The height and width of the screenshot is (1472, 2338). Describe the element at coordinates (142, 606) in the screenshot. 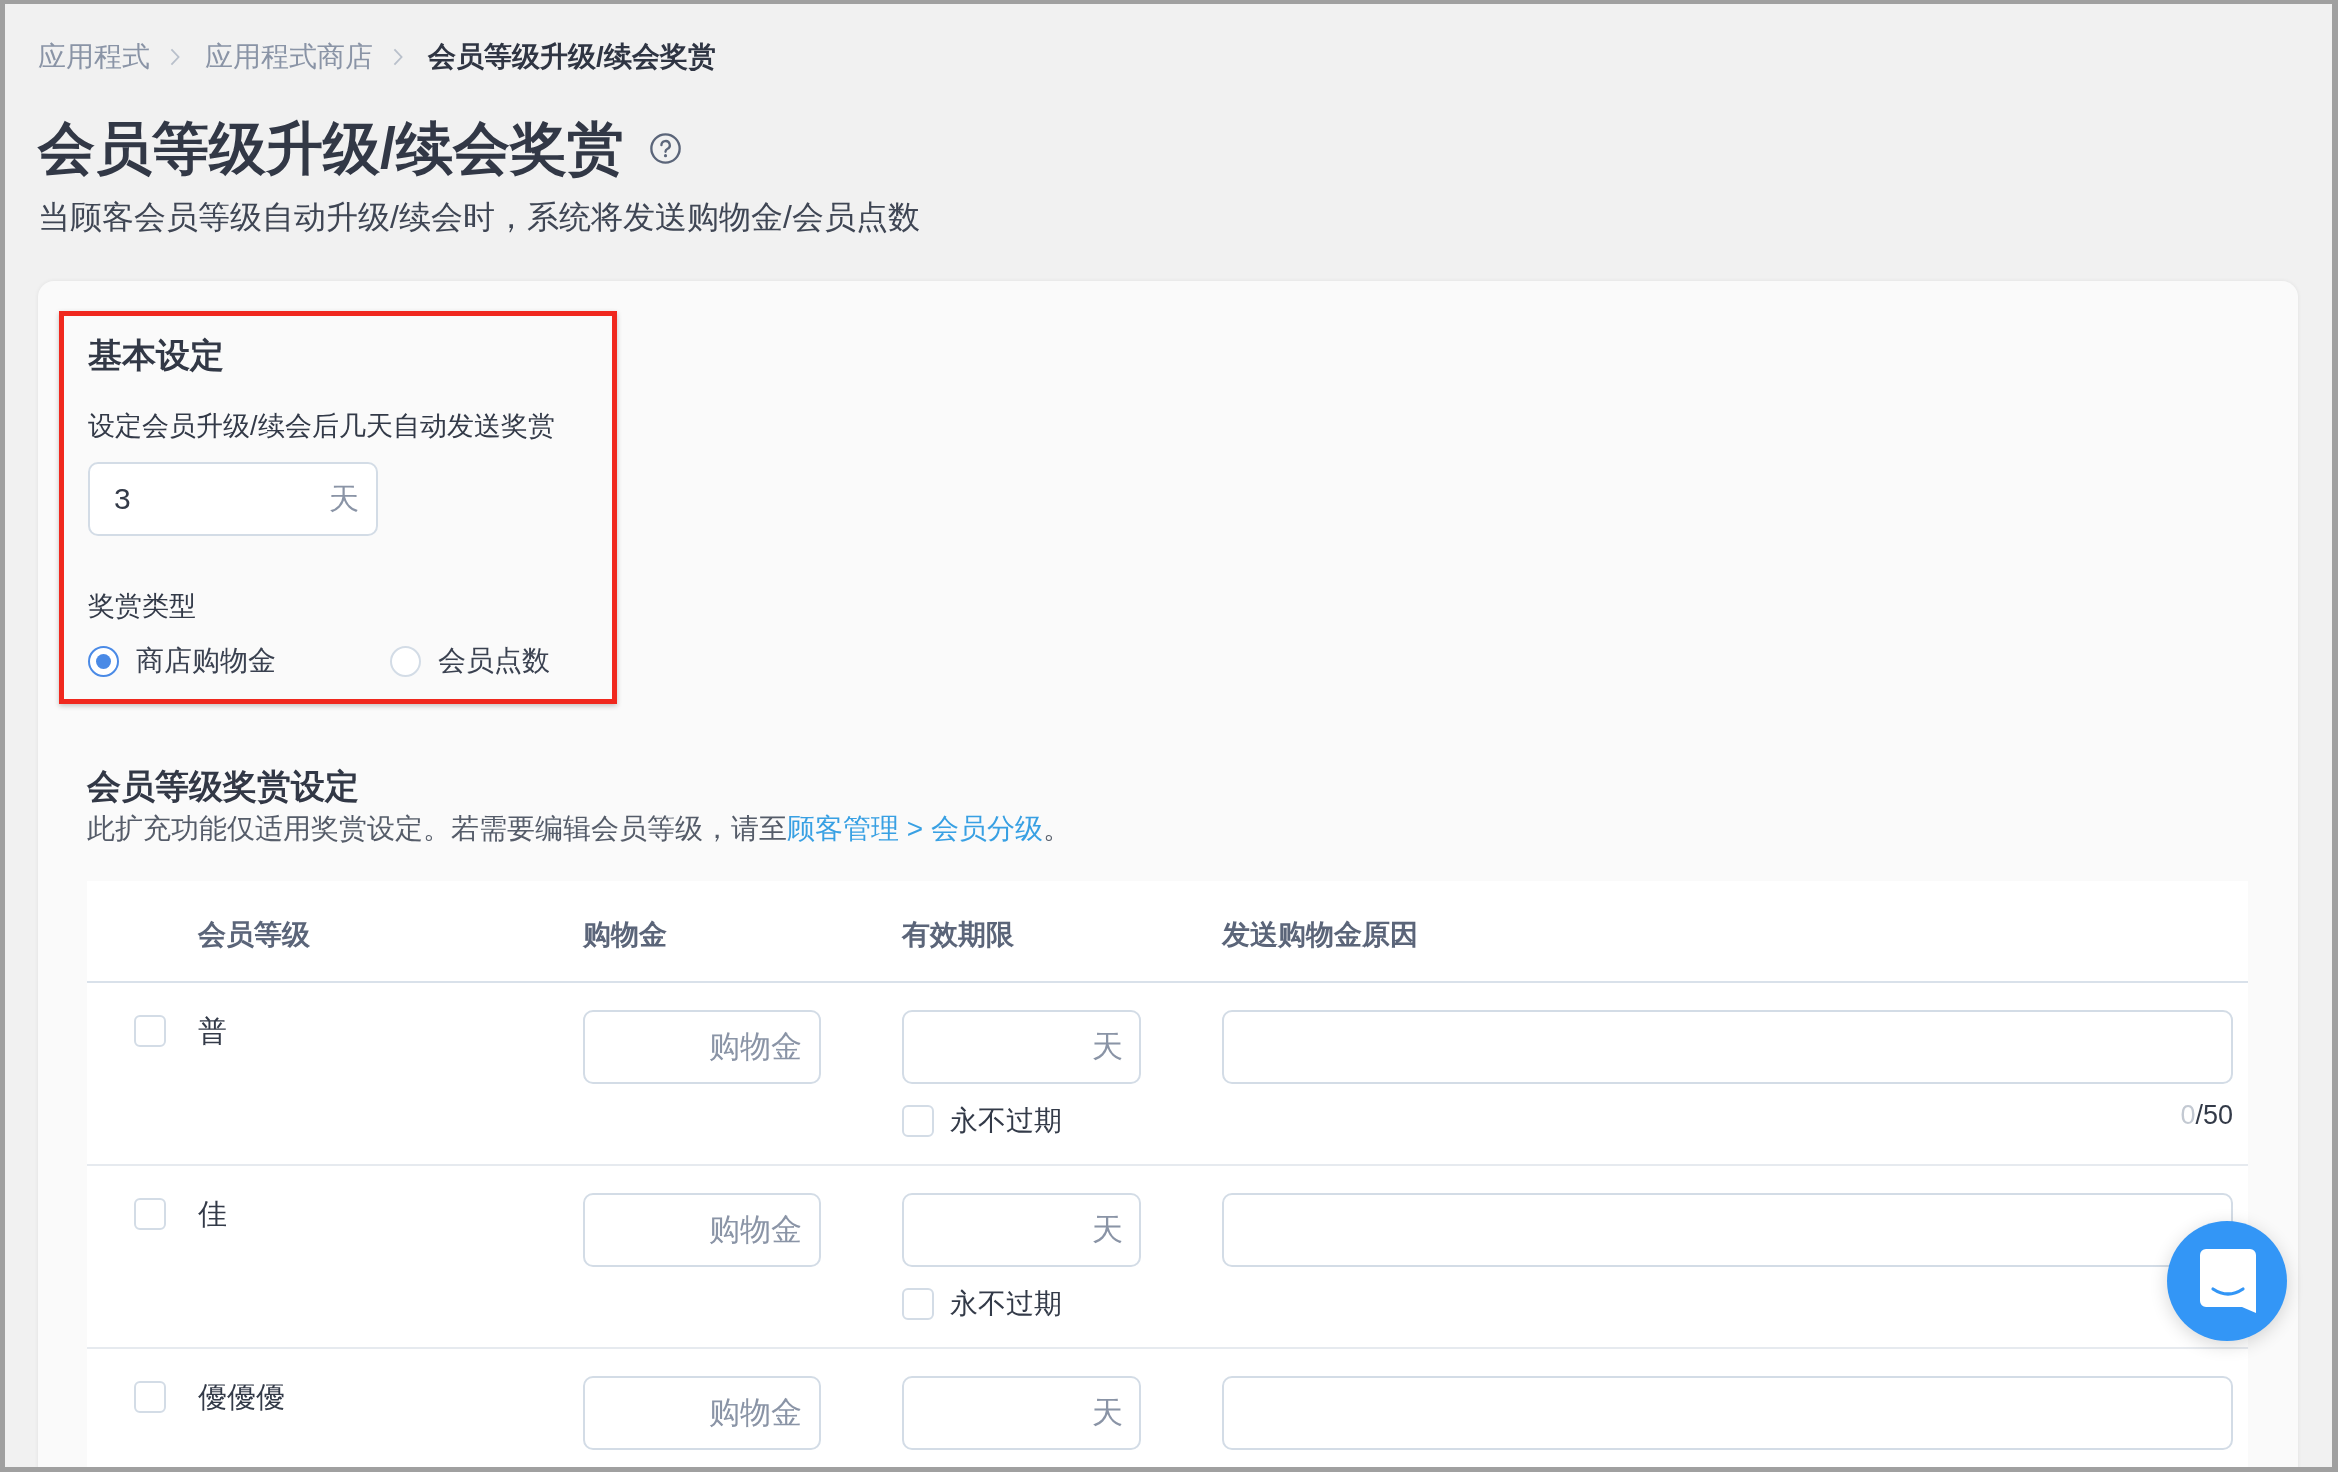

I see `field-label: 奖赏类型` at that location.